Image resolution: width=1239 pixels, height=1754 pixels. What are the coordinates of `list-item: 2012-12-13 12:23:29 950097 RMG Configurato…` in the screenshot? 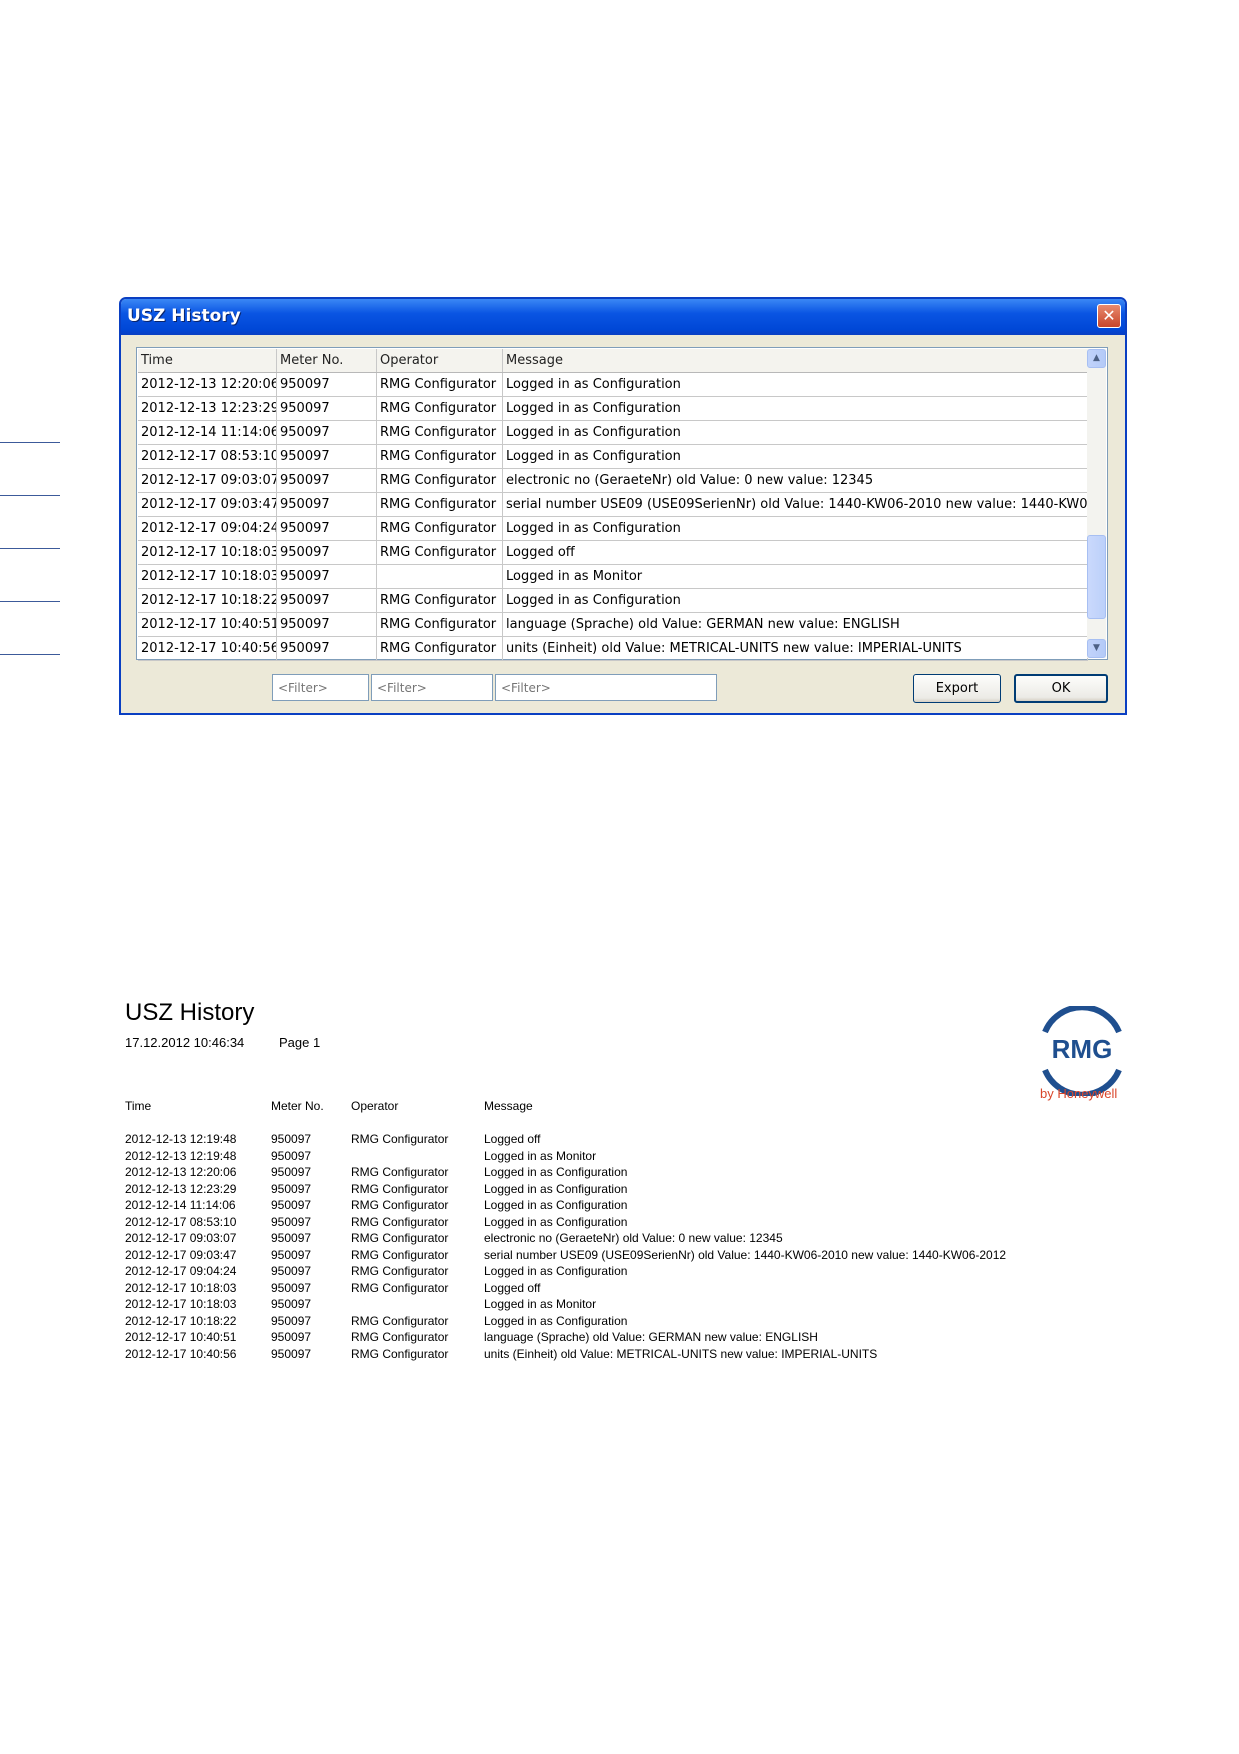 It's located at (614, 1189).